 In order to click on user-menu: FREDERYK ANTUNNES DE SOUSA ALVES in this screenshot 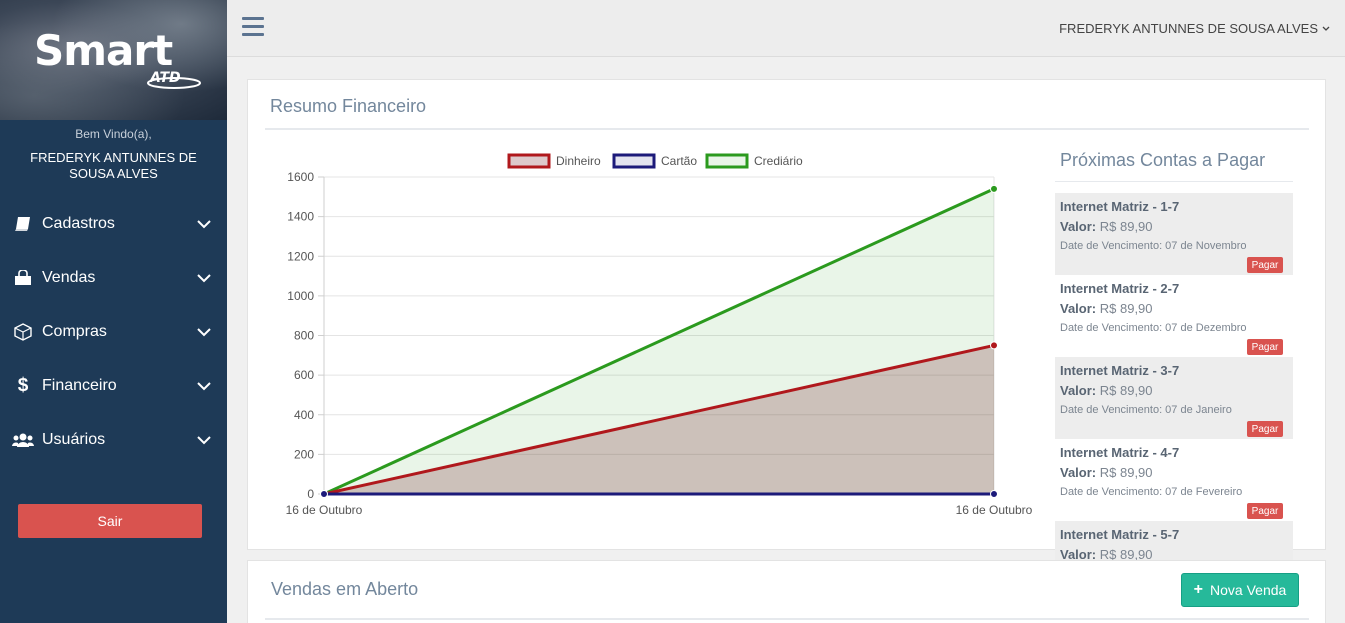, I will do `click(1194, 28)`.